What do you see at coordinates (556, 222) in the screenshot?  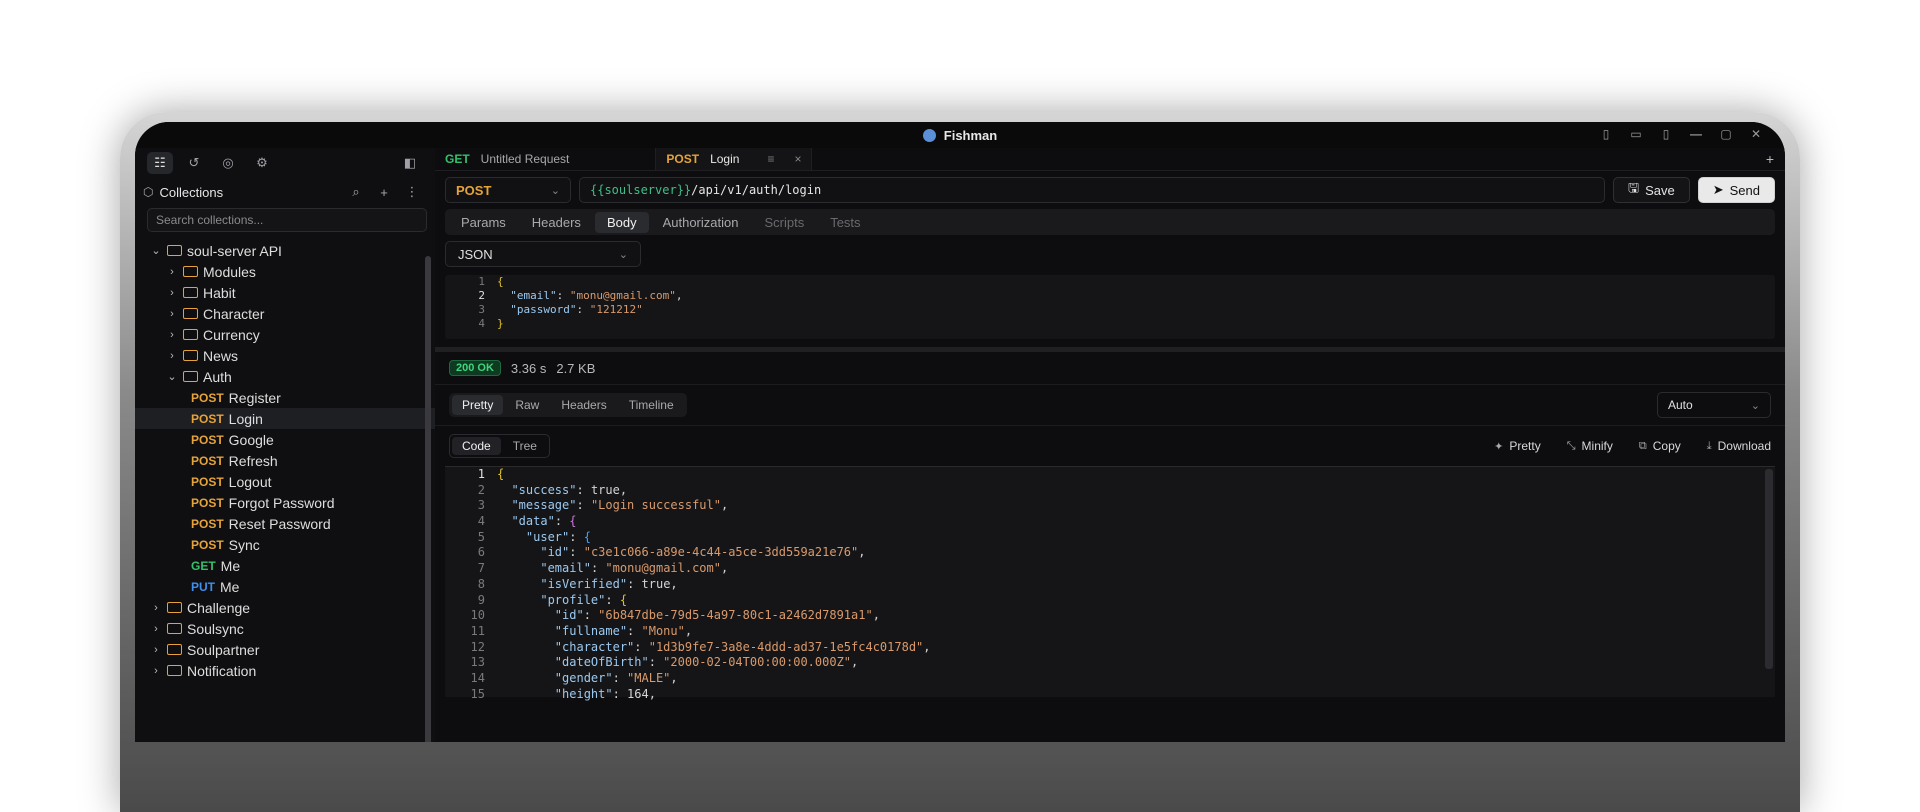 I see `tab-headers: Headers` at bounding box center [556, 222].